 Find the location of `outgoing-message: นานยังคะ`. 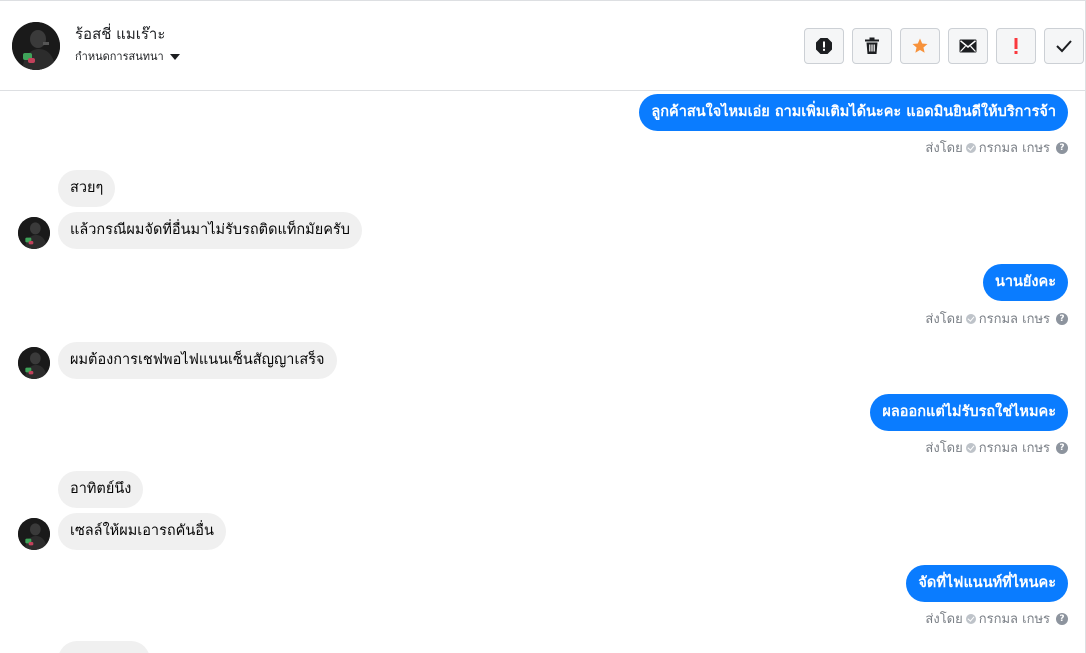

outgoing-message: นานยังคะ is located at coordinates (1025, 282).